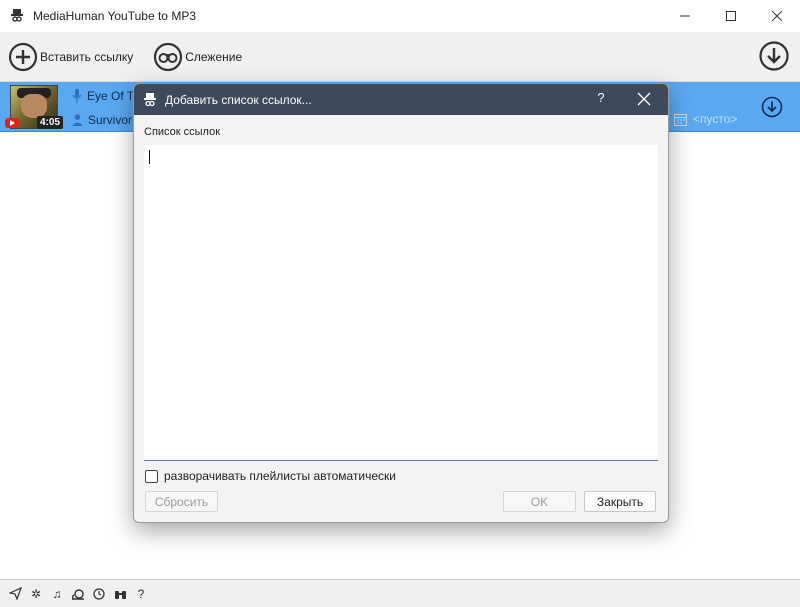 Image resolution: width=800 pixels, height=607 pixels. Describe the element at coordinates (715, 119) in the screenshot. I see `track-album-placeholder: <пусто>` at that location.